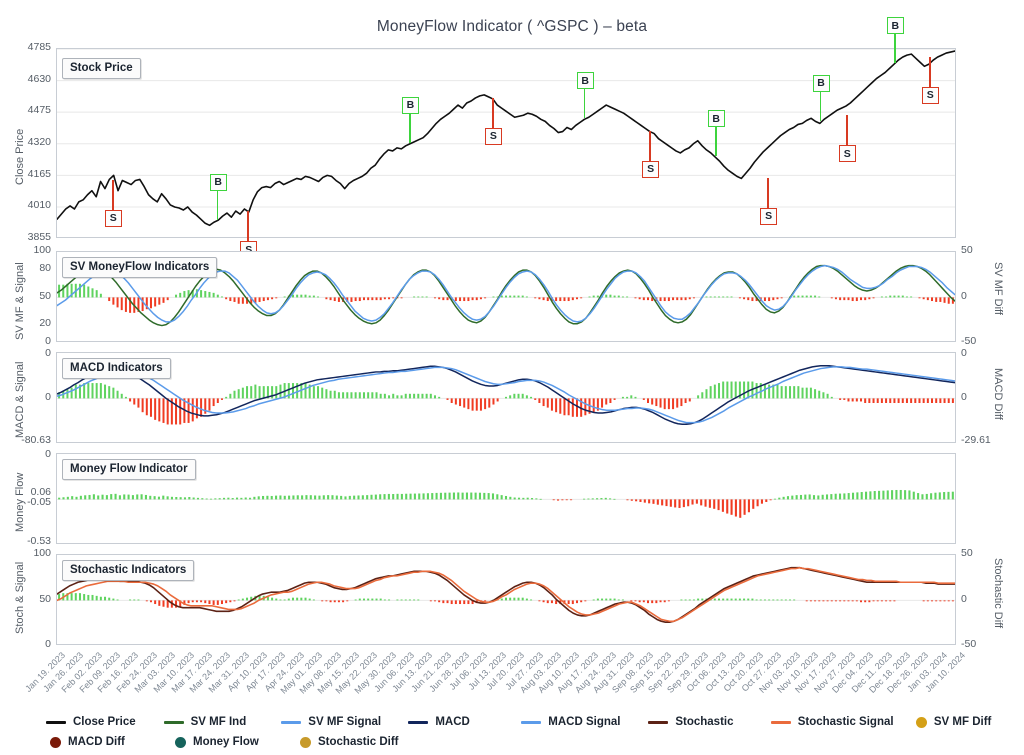 This screenshot has width=1024, height=755. What do you see at coordinates (39, 142) in the screenshot?
I see `ytick-label: 4320` at bounding box center [39, 142].